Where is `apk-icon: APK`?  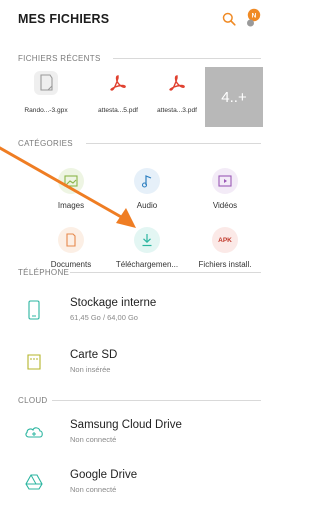
apk-icon: APK is located at coordinates (225, 240).